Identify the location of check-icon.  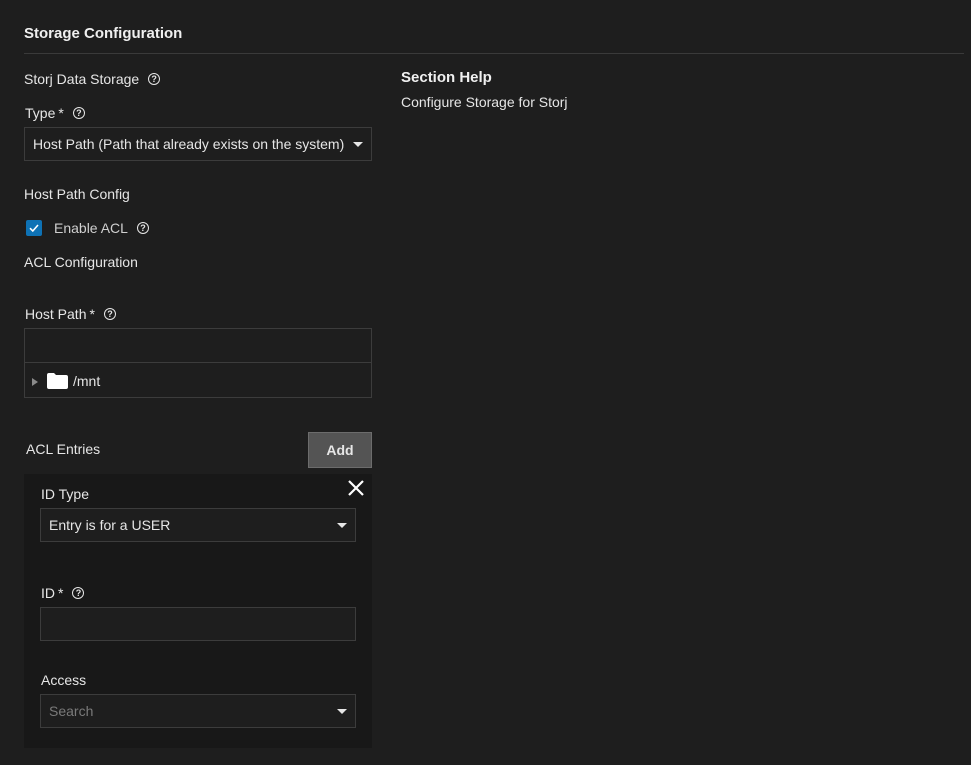
(34, 228).